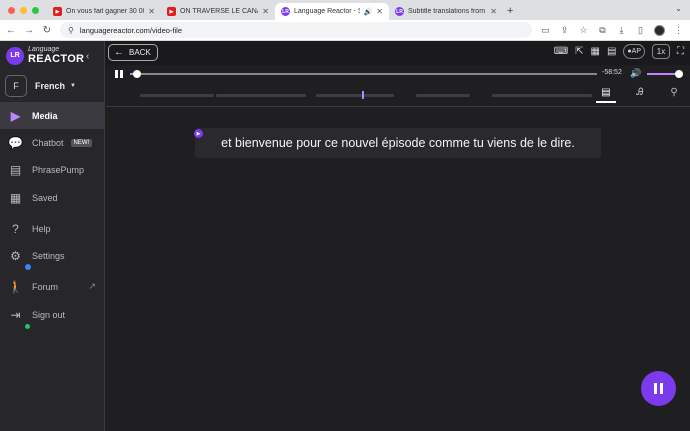 The width and height of the screenshot is (690, 431). I want to click on language-name: French, so click(50, 86).